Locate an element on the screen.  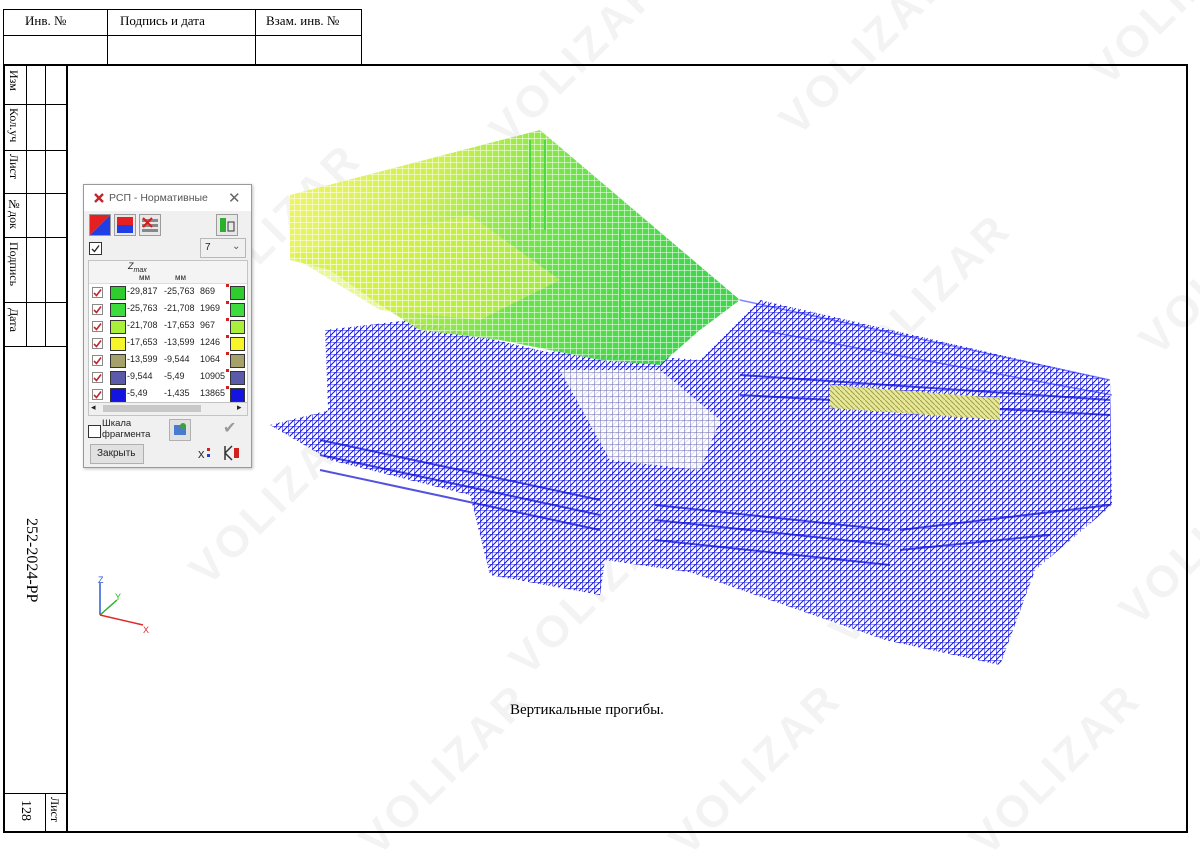
row-count-value: 1969 is located at coordinates (210, 308).